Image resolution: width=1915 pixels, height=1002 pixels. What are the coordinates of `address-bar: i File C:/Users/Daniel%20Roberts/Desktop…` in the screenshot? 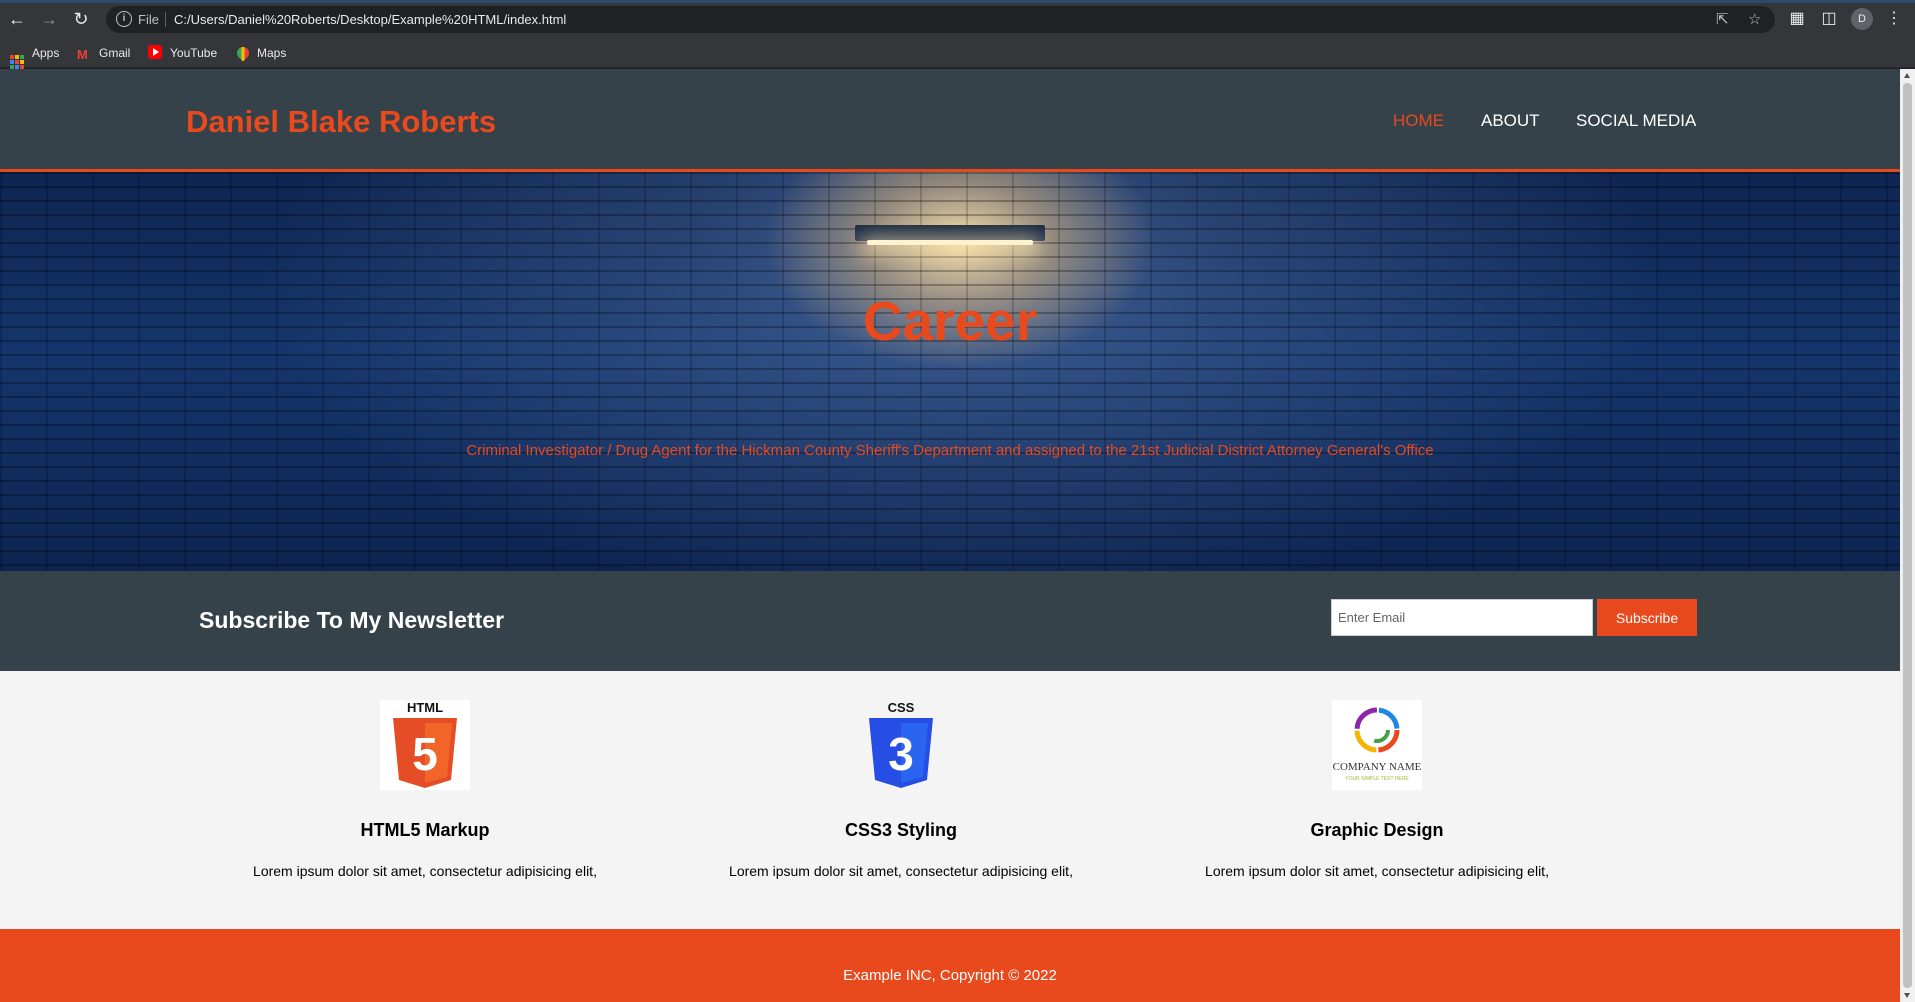 It's located at (940, 19).